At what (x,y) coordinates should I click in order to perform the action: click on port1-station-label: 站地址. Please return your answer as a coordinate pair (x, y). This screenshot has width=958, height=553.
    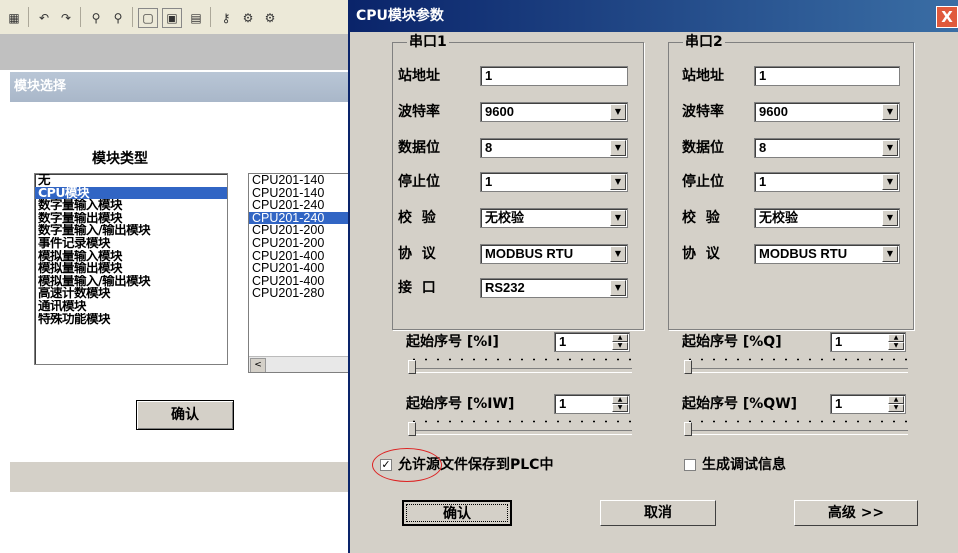
    Looking at the image, I should click on (419, 76).